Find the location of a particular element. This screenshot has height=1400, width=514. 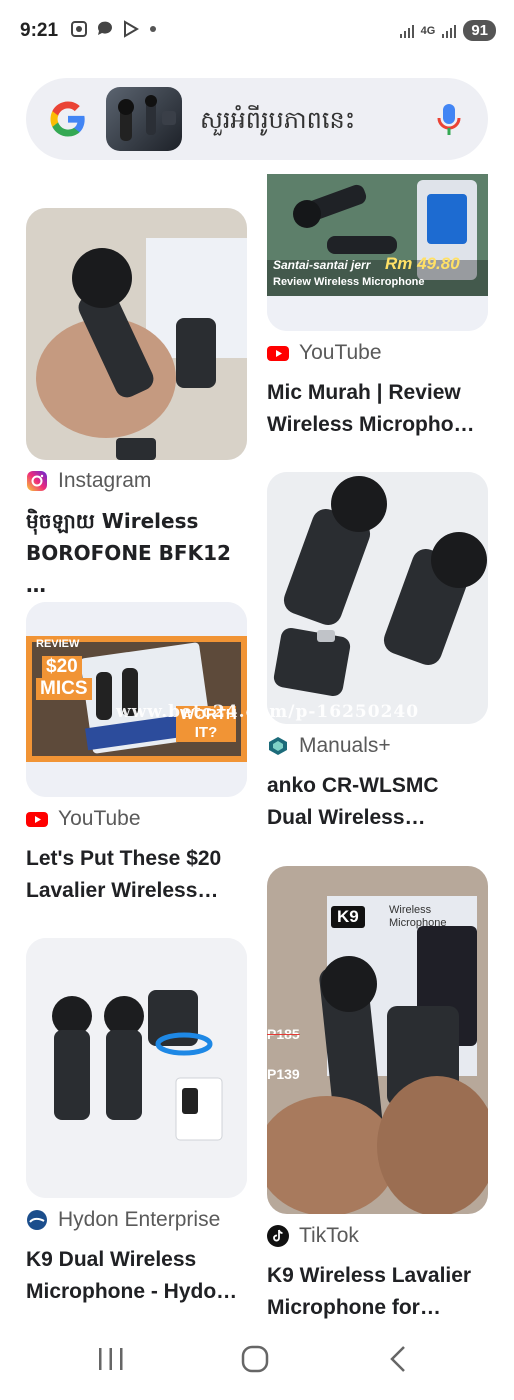

result-source-youtube-2: YouTube is located at coordinates (83, 819).